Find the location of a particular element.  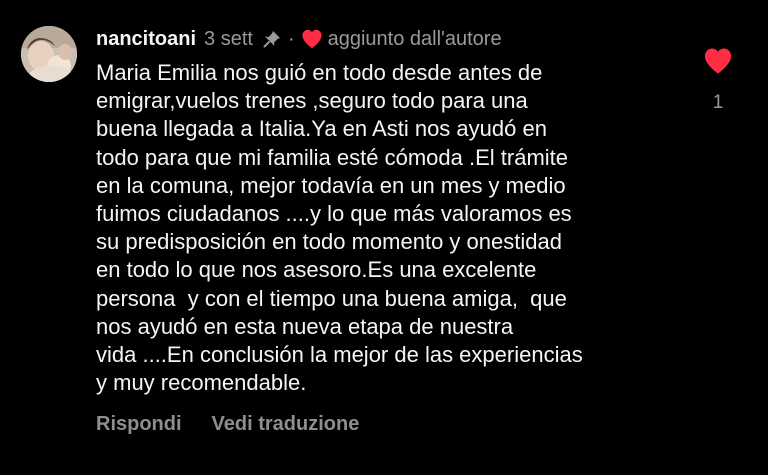

comment-header: nancitoani 3 sett · aggiunto dall'autore is located at coordinates (299, 39).